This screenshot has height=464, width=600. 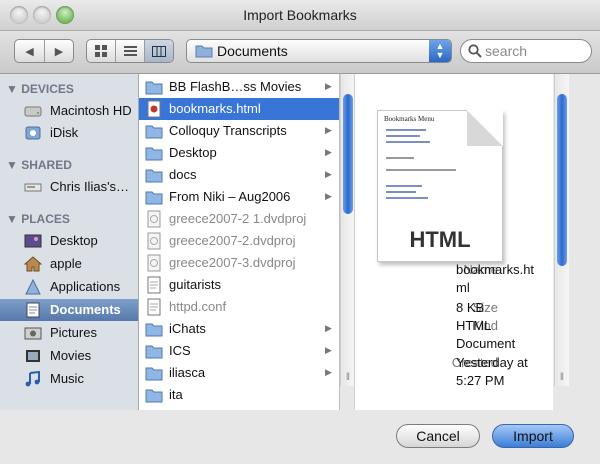 I want to click on file-row: ita, so click(x=239, y=395).